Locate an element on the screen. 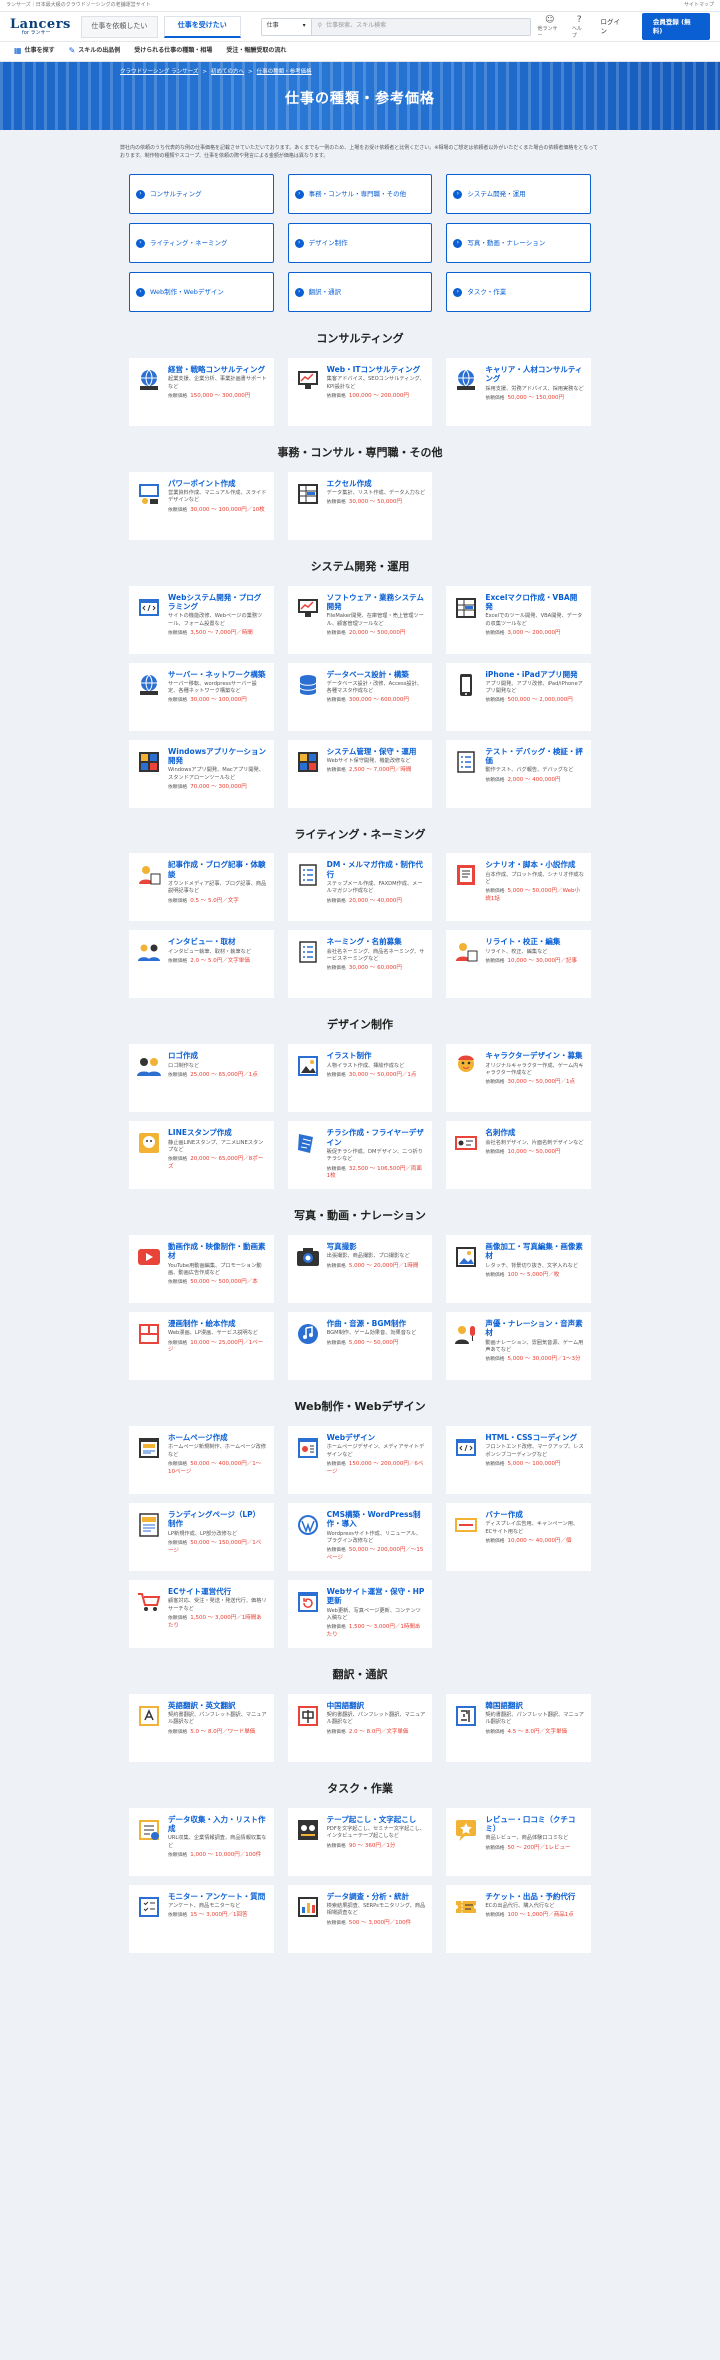 The image size is (720, 2360). job-title-link: Webシステム開発・プログラミング is located at coordinates (217, 602).